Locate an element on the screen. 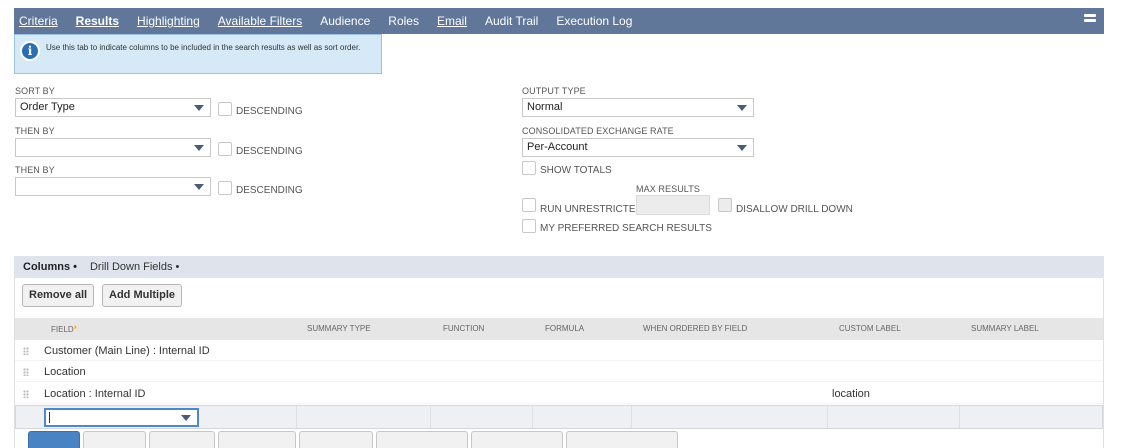  header-field: FIELD* is located at coordinates (64, 329).